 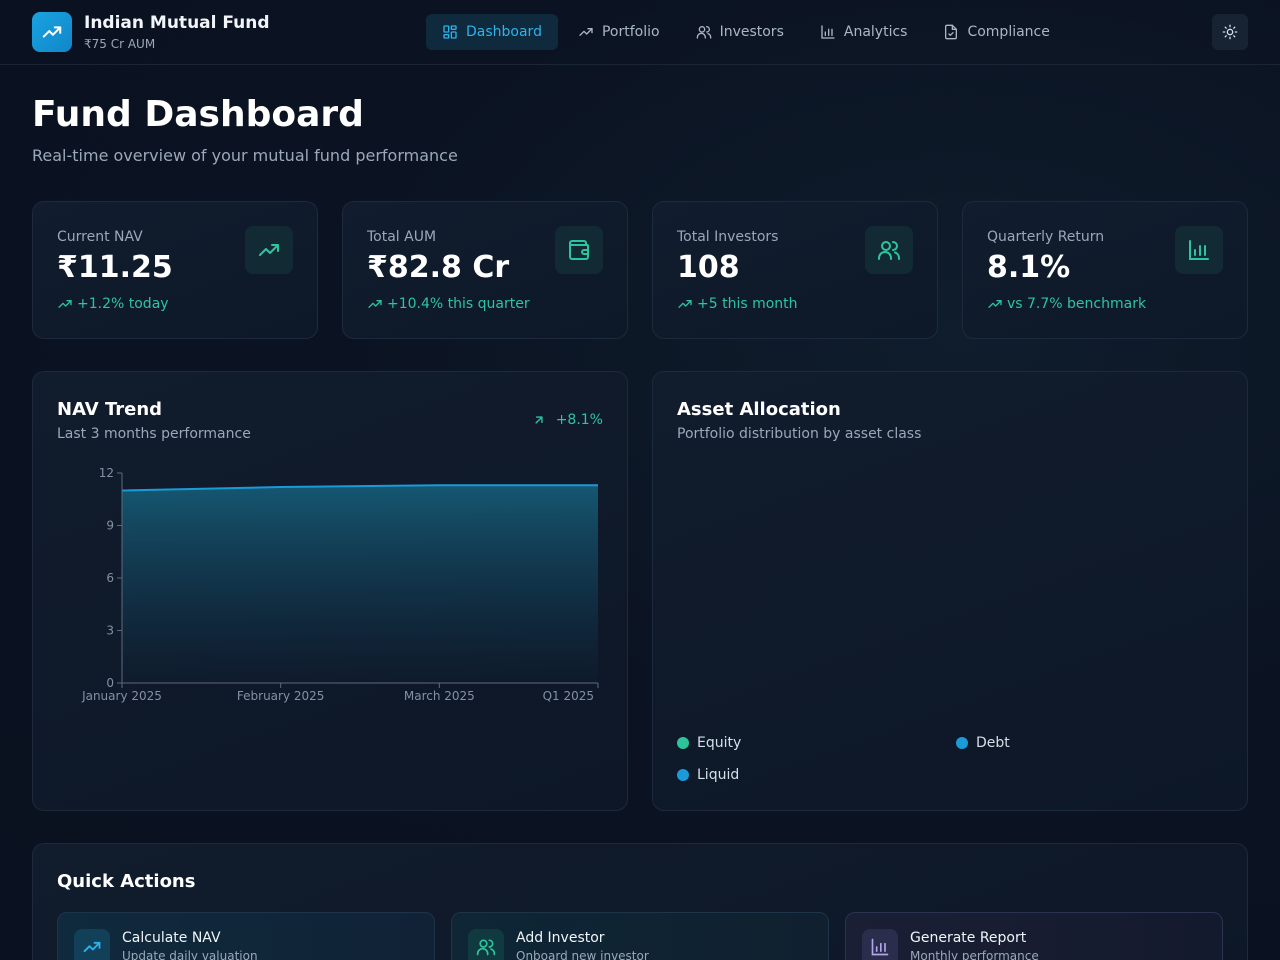 I want to click on stat-trend-text: vs 7.7% benchmark, so click(x=1077, y=304).